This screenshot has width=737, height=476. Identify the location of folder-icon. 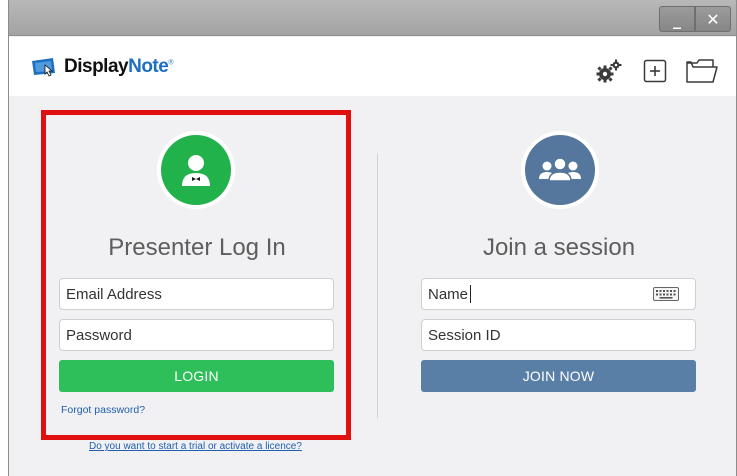
(702, 71).